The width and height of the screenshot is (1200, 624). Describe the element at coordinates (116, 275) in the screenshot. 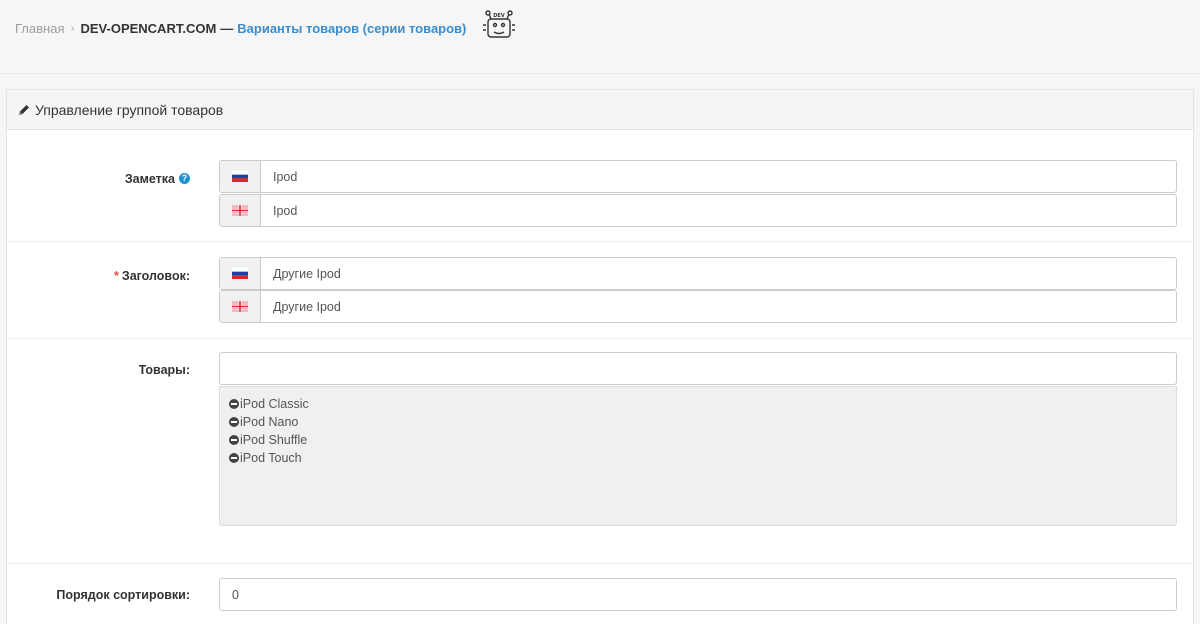

I see `required-mark: *` at that location.